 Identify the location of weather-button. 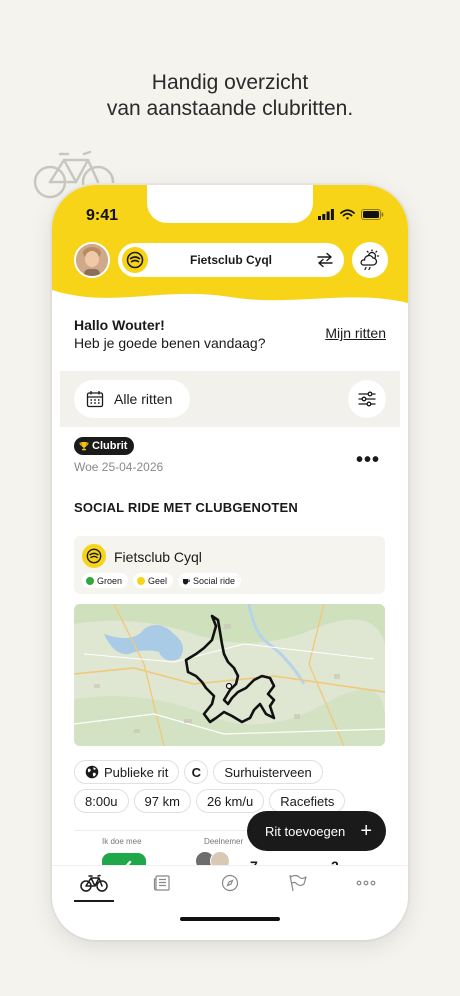
(370, 260).